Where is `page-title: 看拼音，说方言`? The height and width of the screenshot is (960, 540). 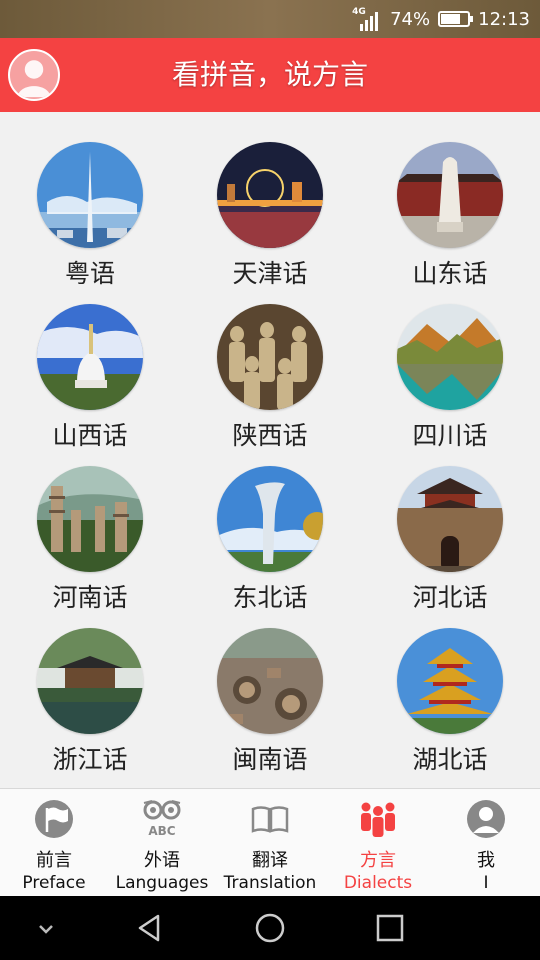 page-title: 看拼音，说方言 is located at coordinates (269, 74).